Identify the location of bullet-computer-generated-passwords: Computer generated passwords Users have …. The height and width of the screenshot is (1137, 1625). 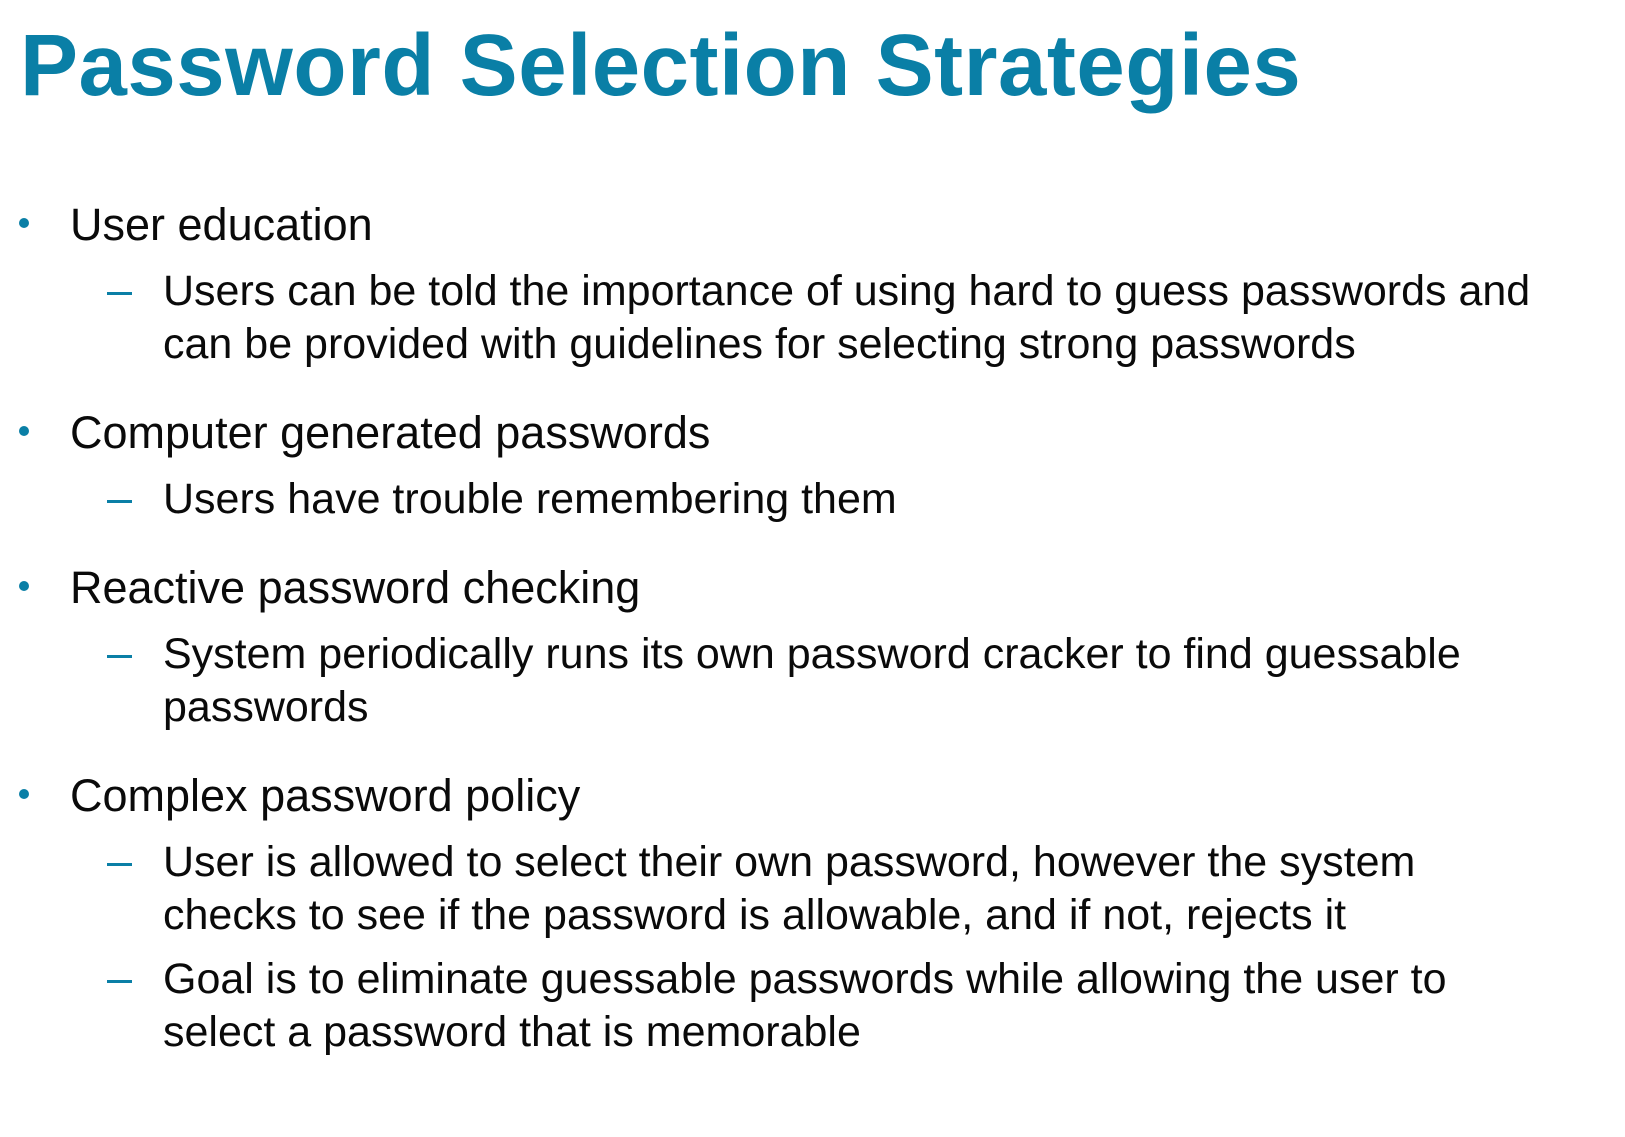
(812, 465).